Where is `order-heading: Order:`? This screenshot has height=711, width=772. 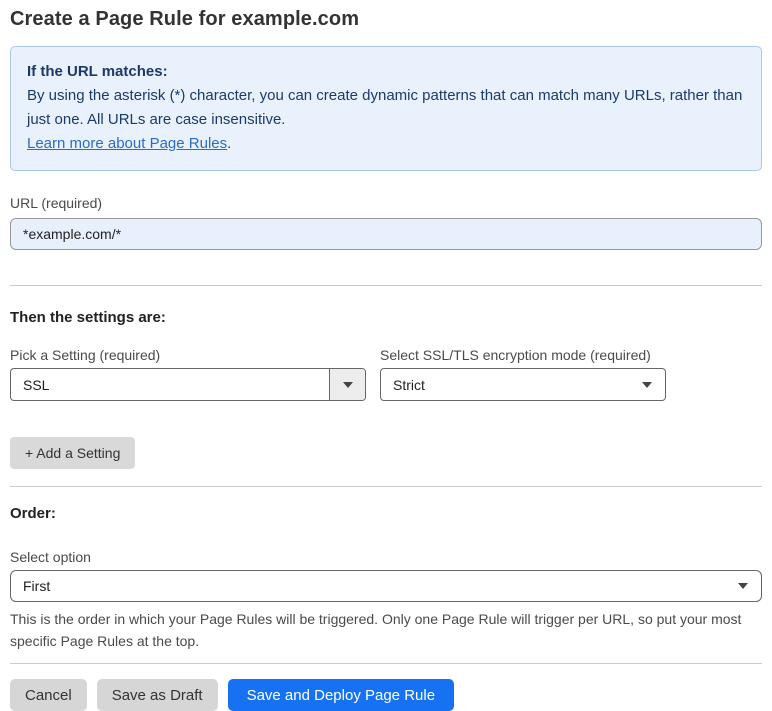 order-heading: Order: is located at coordinates (33, 513).